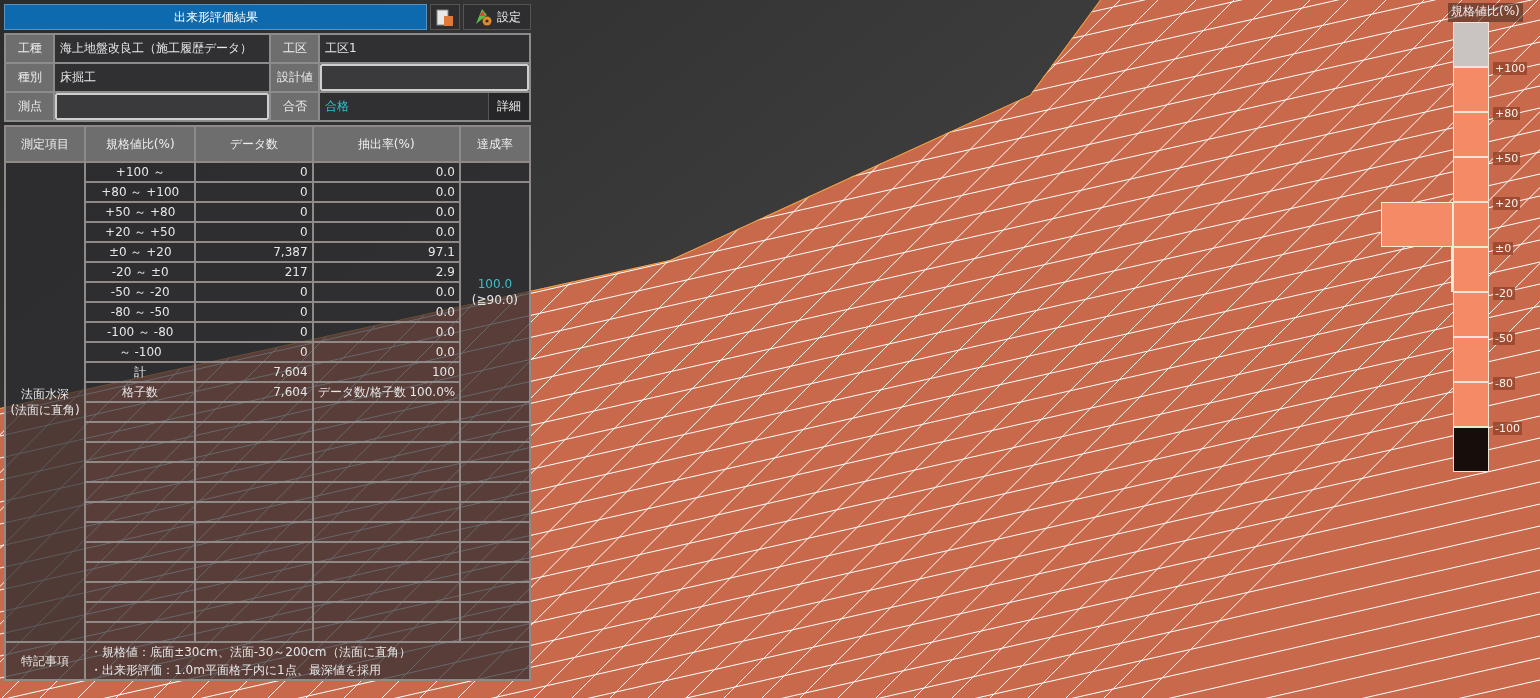 This screenshot has width=1540, height=698. I want to click on tick-label: -100, so click(1507, 428).